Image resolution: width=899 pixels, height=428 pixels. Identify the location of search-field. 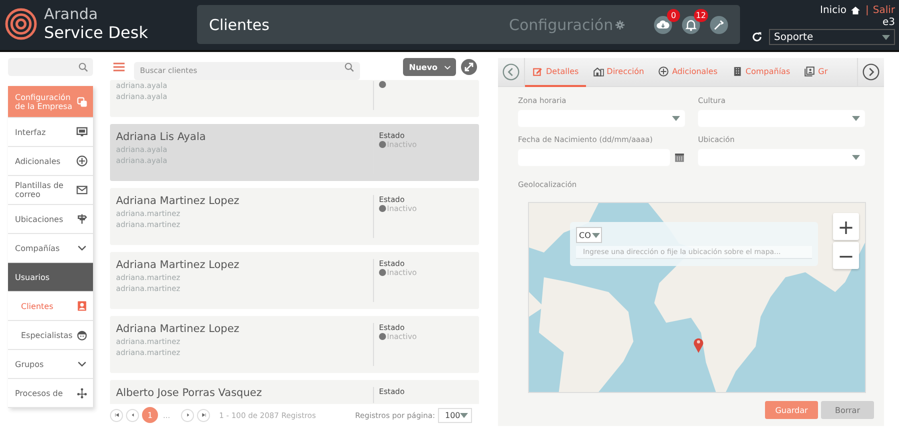
(50, 67).